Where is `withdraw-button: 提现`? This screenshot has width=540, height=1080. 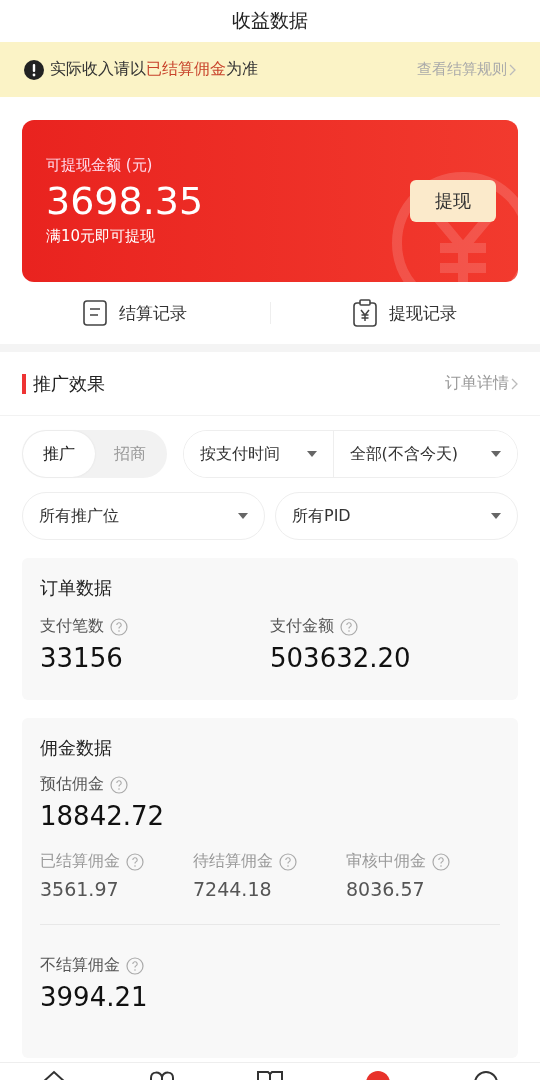 withdraw-button: 提现 is located at coordinates (453, 201).